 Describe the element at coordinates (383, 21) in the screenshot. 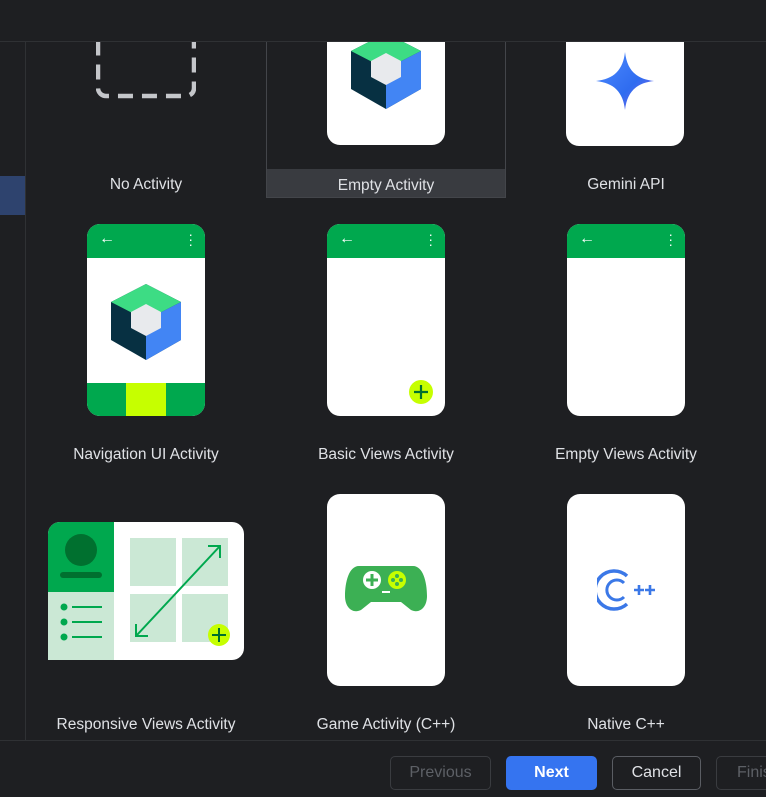

I see `dialog-header` at that location.